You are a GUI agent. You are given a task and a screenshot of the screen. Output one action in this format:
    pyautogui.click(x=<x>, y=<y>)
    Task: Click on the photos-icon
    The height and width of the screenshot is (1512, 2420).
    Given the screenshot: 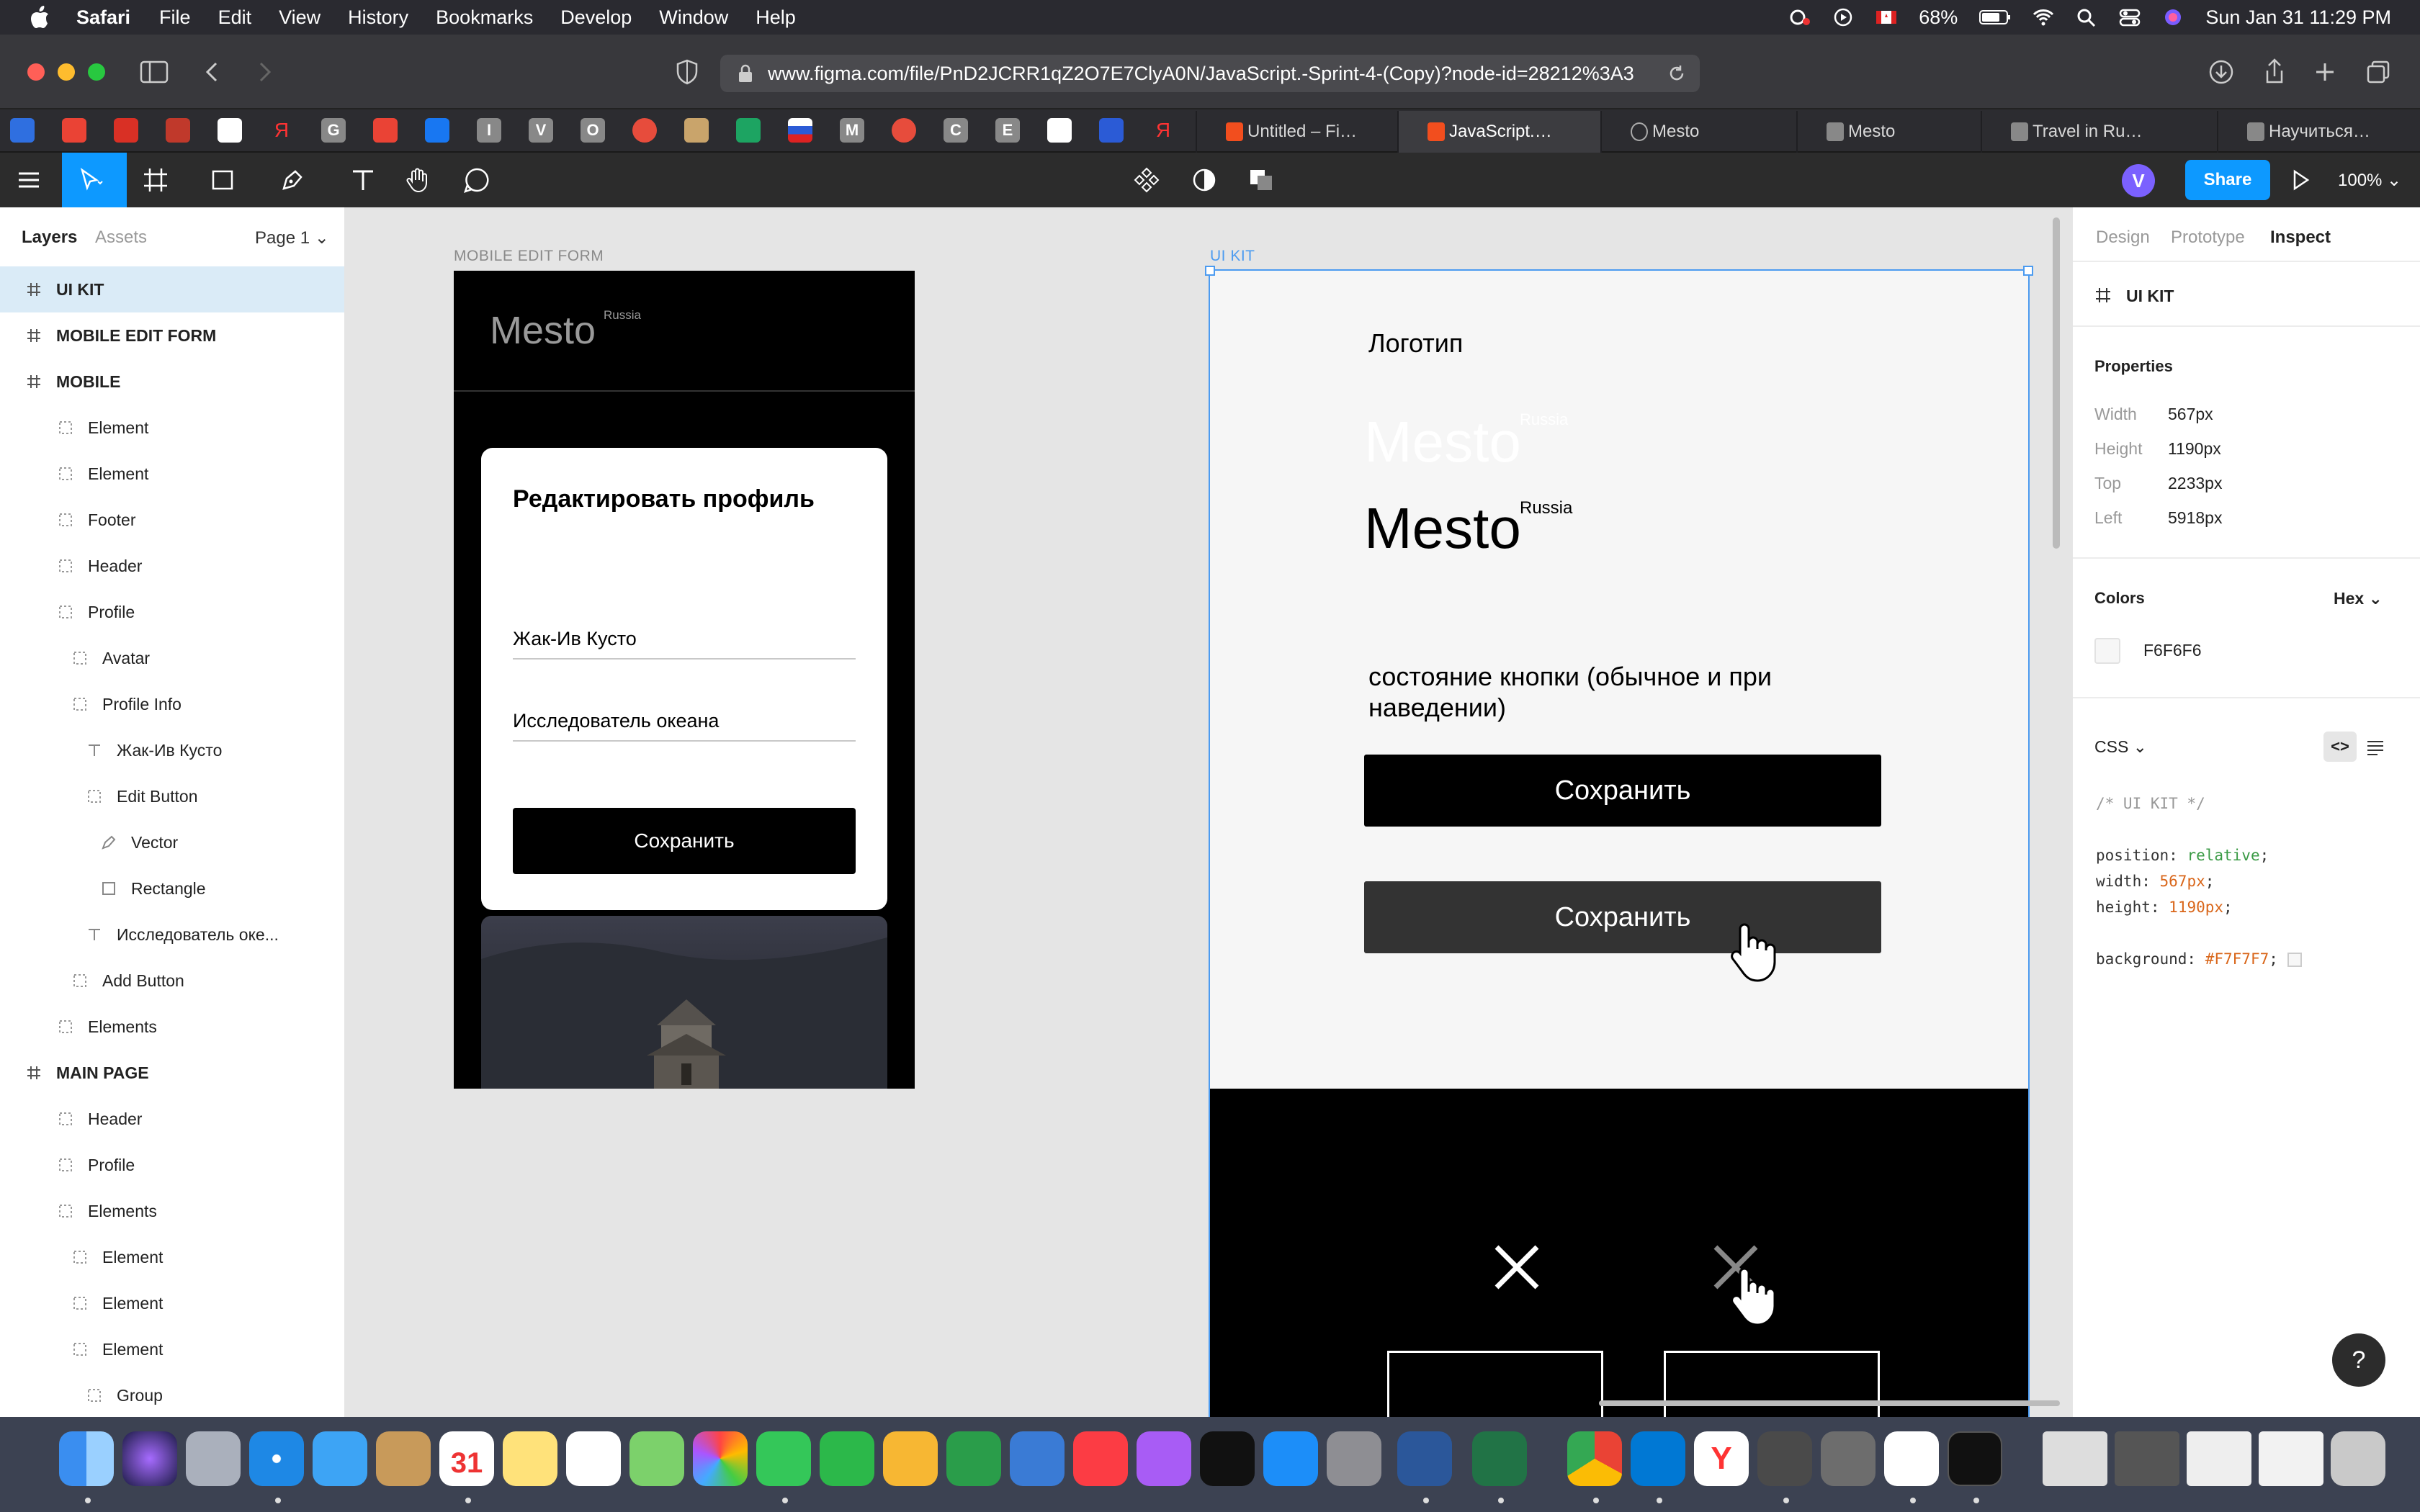 What is the action you would take?
    pyautogui.click(x=720, y=1458)
    